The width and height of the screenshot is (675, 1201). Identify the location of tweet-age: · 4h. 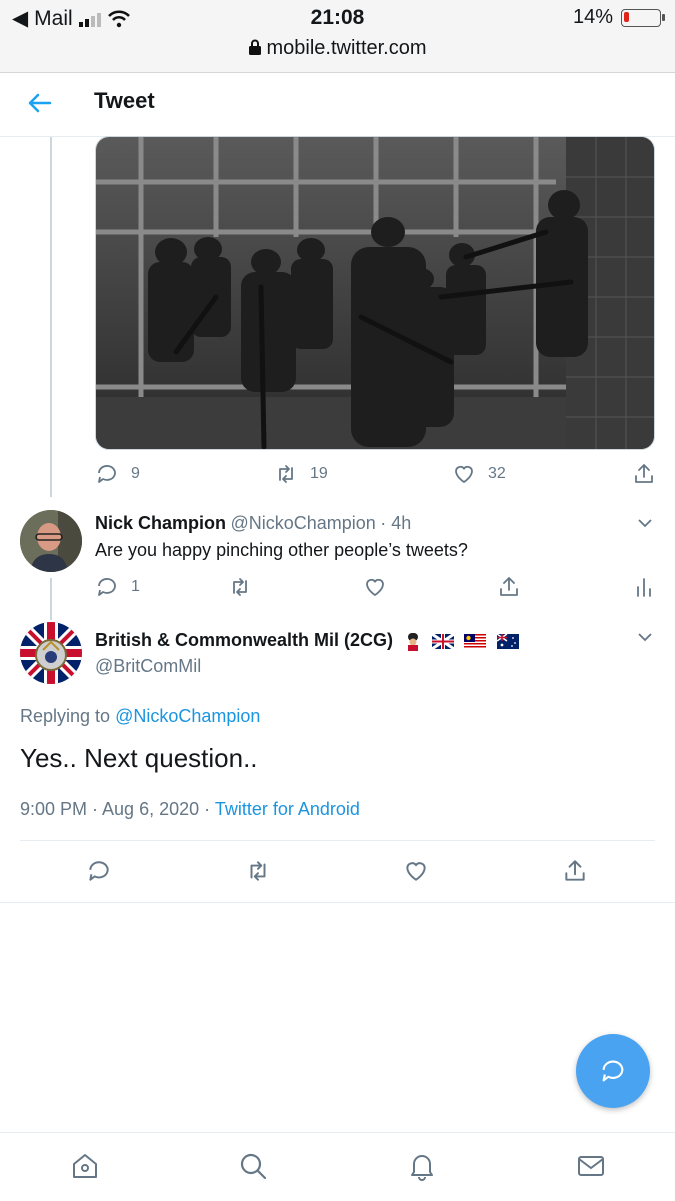
(396, 523).